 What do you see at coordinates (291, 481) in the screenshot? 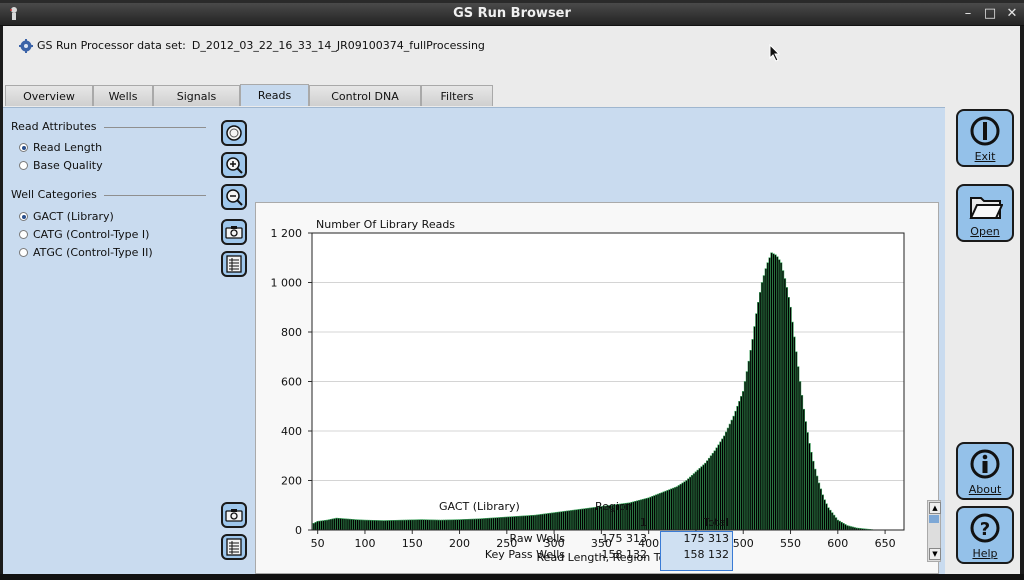
I see `y-tick-label: 200` at bounding box center [291, 481].